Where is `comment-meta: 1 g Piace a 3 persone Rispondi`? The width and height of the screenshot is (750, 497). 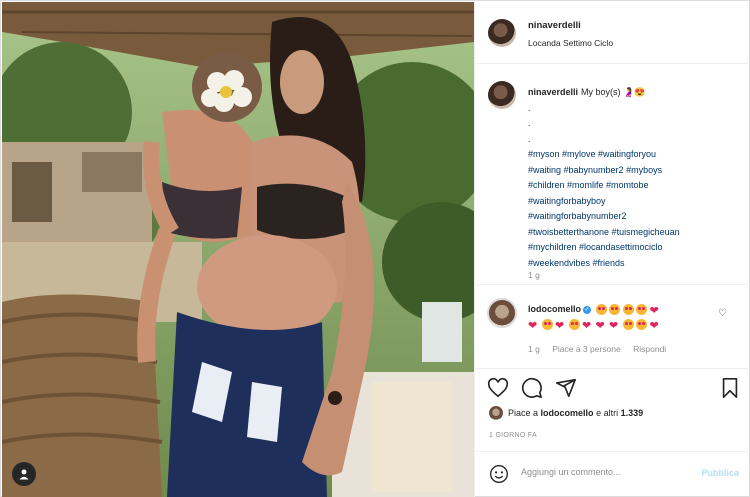
comment-meta: 1 g Piace a 3 persone Rispondi is located at coordinates (602, 349).